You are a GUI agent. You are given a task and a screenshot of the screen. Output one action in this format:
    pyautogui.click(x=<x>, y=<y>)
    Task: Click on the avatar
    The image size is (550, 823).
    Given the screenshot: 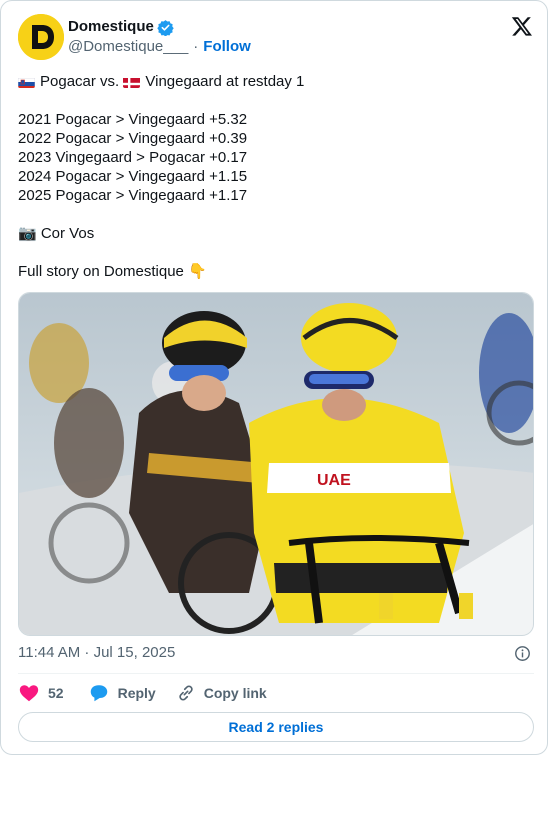 What is the action you would take?
    pyautogui.click(x=41, y=37)
    